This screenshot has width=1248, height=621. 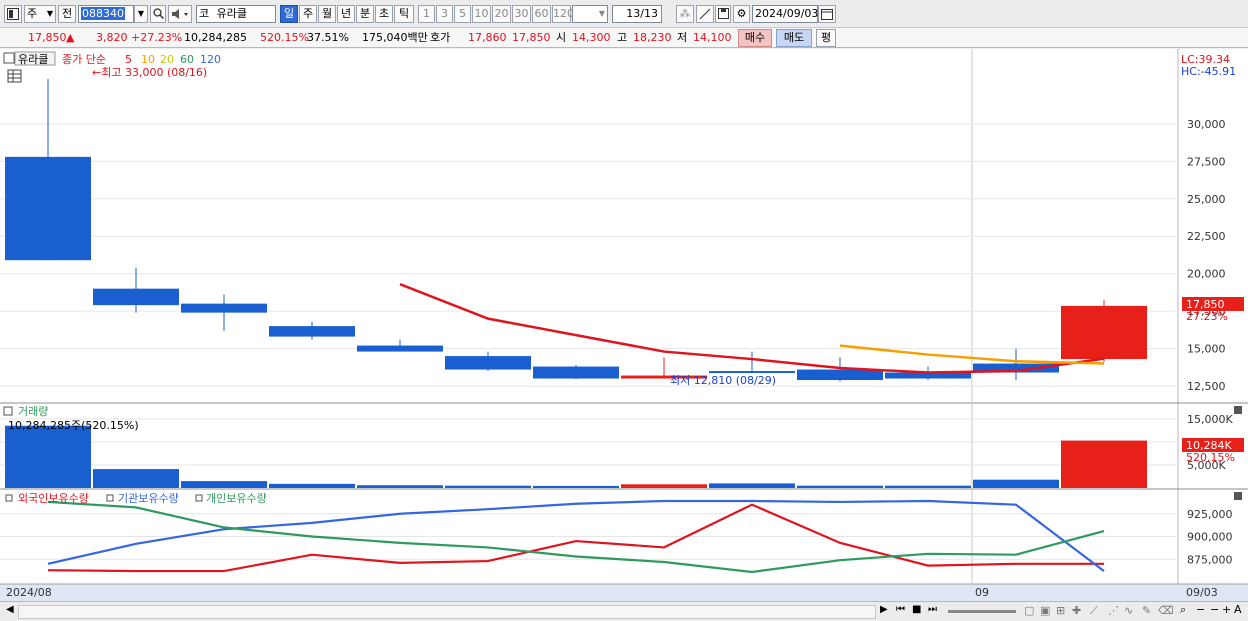 What do you see at coordinates (1128, 610) in the screenshot?
I see `wave-tool-icon: ∿` at bounding box center [1128, 610].